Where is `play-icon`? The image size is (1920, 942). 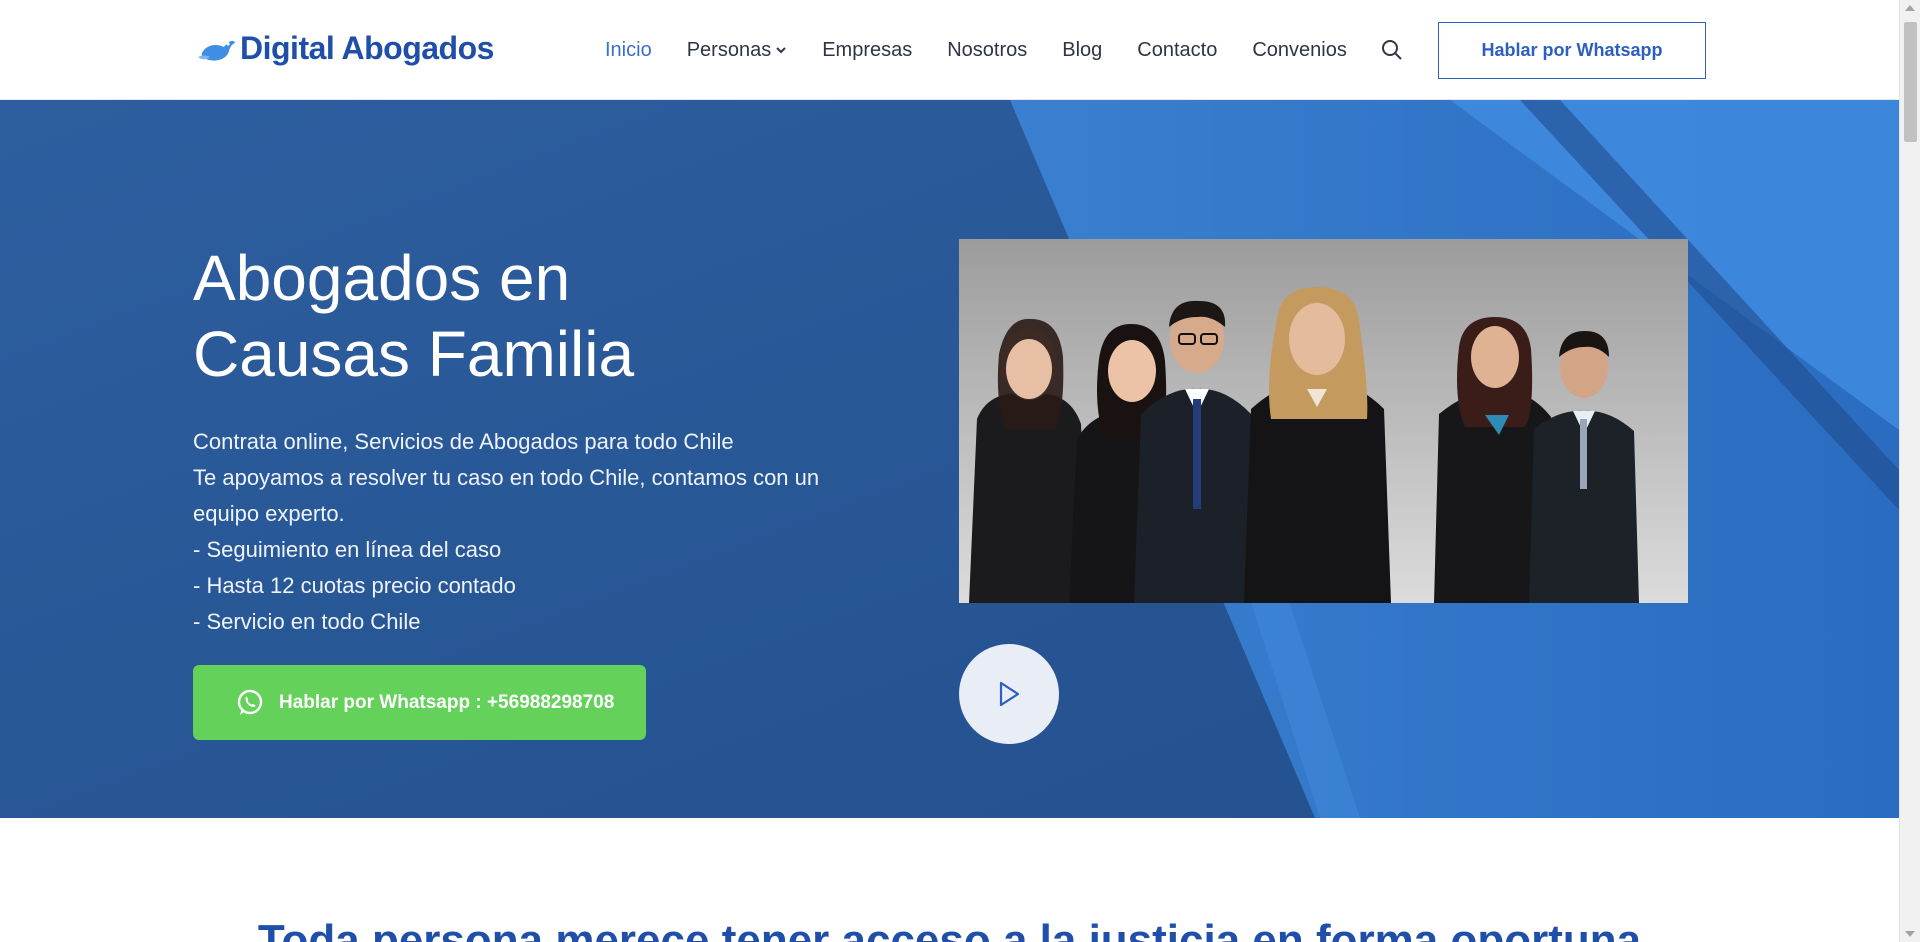 play-icon is located at coordinates (1009, 694).